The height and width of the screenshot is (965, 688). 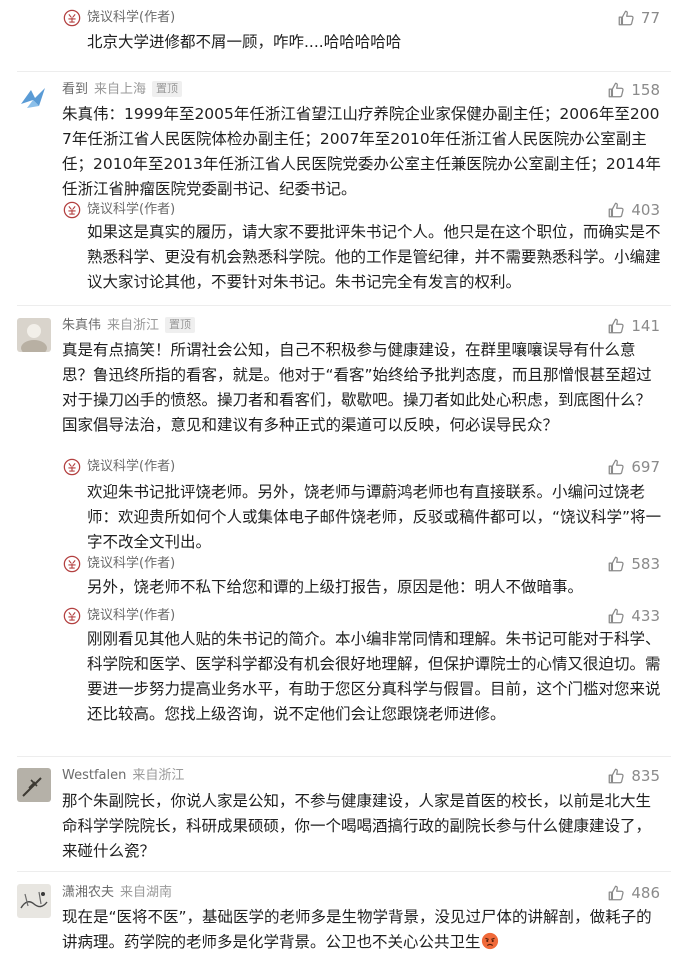 What do you see at coordinates (645, 210) in the screenshot?
I see `like-count: 403` at bounding box center [645, 210].